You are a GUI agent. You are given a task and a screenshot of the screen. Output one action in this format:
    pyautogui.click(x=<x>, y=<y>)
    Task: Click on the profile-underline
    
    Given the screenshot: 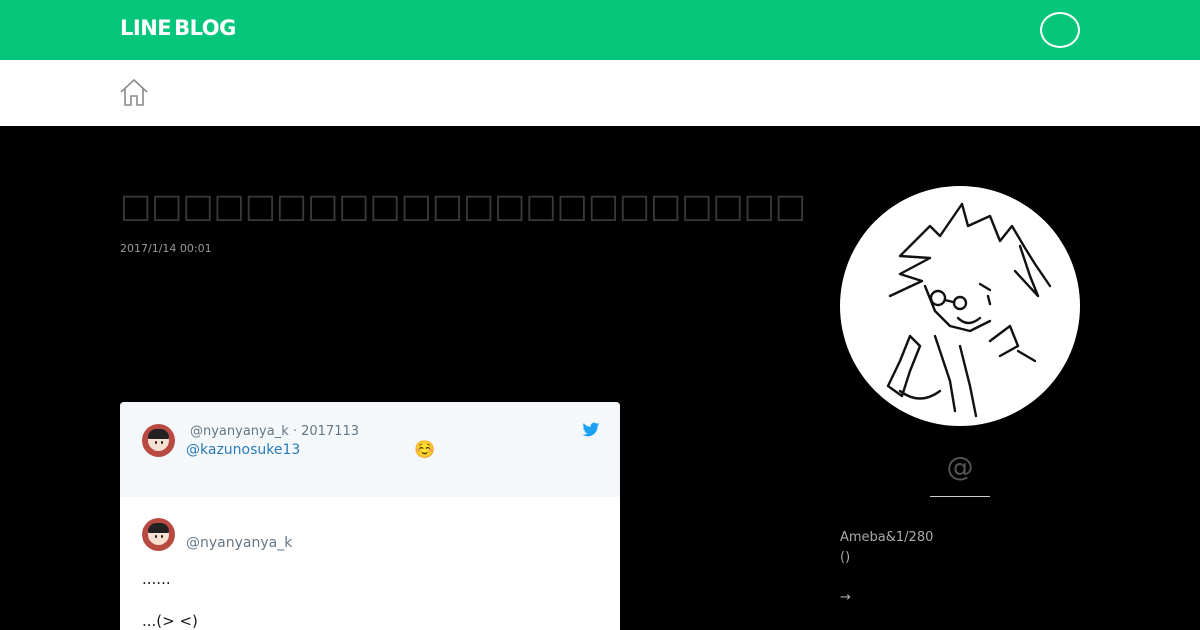 What is the action you would take?
    pyautogui.click(x=960, y=496)
    